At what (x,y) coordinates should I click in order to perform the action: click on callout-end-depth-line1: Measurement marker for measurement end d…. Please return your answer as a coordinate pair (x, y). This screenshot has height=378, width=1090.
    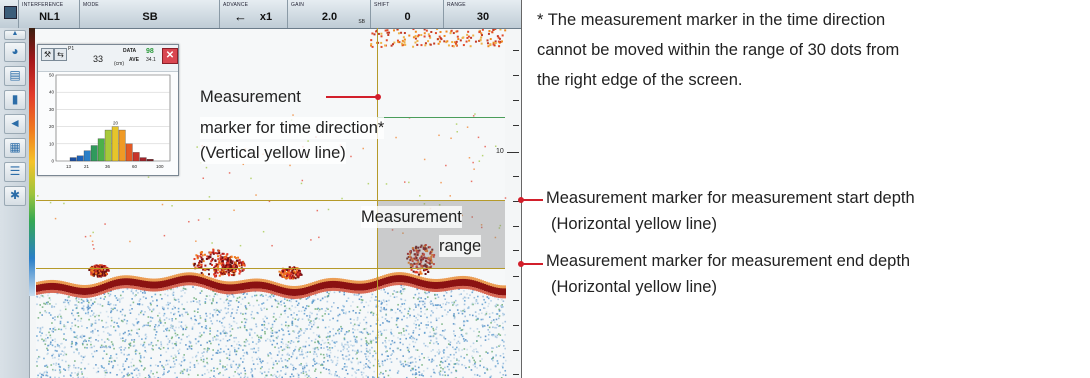
    Looking at the image, I should click on (728, 261).